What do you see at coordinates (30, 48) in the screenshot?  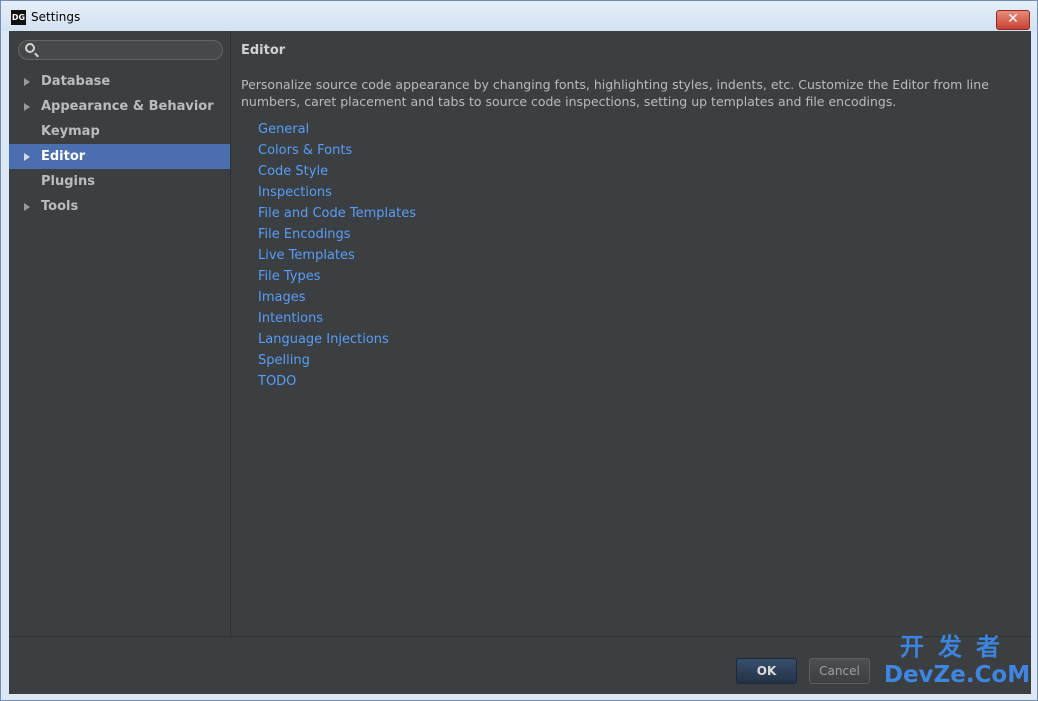 I see `search-icon` at bounding box center [30, 48].